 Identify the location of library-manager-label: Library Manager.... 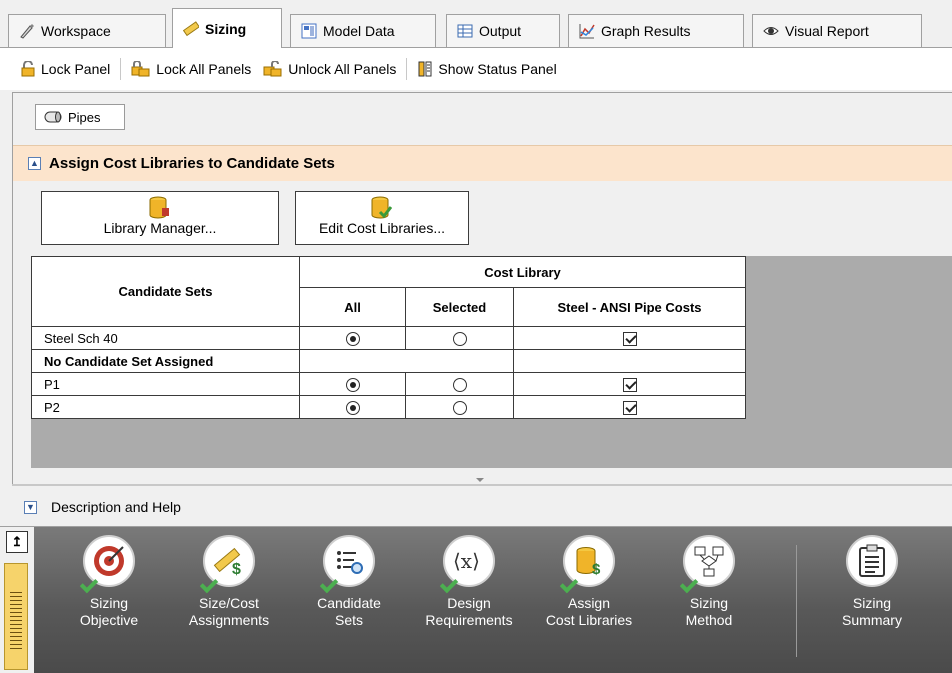
(160, 228).